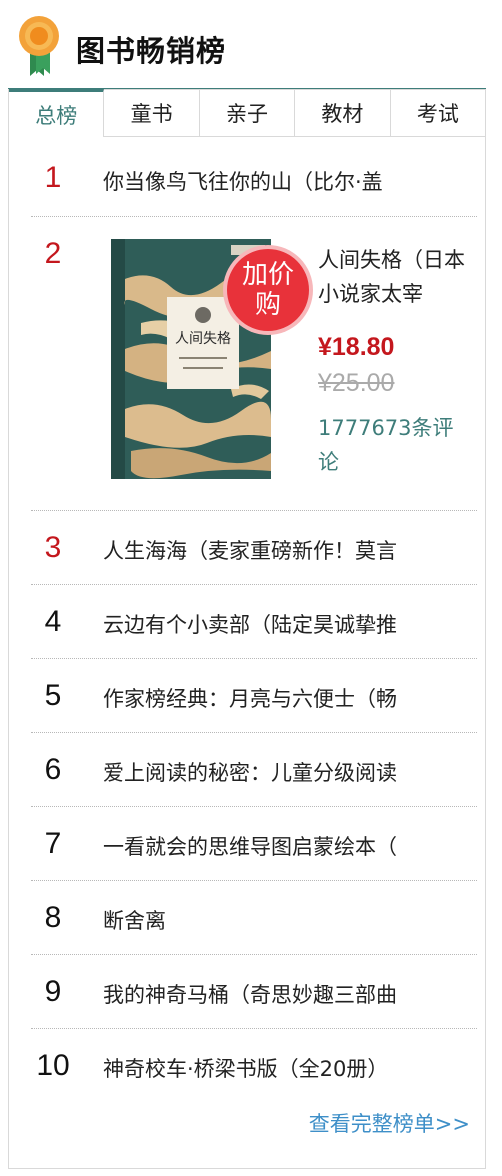 This screenshot has height=1176, width=502. I want to click on current-price: ¥18.80, so click(356, 347).